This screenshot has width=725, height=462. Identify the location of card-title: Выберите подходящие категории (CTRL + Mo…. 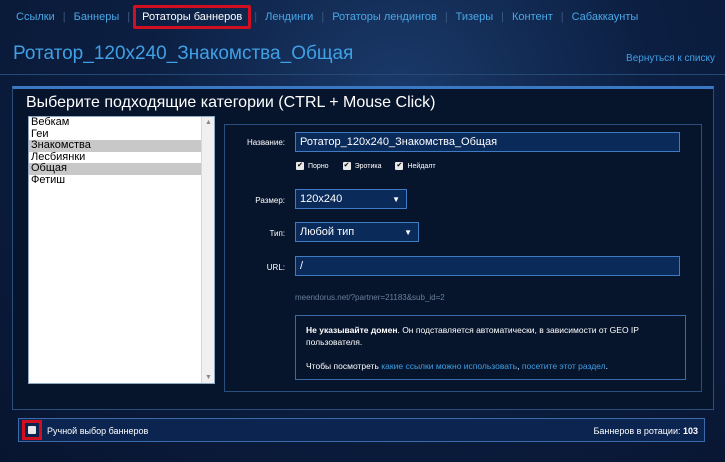
(231, 102).